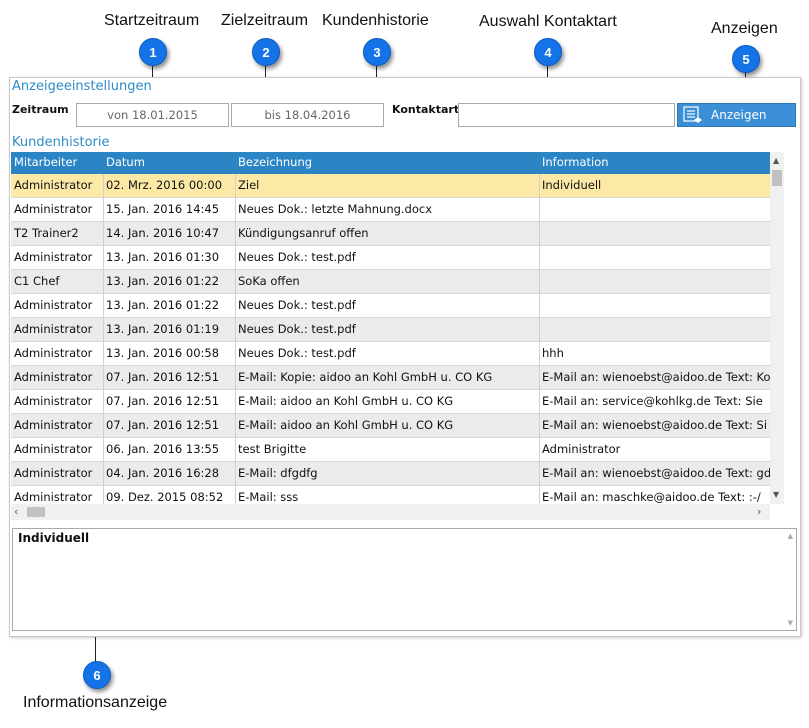 The height and width of the screenshot is (728, 809). Describe the element at coordinates (655, 425) in the screenshot. I see `row-information-cell: E-Mail an: wienoebst@aidoo.de Text: Si` at that location.